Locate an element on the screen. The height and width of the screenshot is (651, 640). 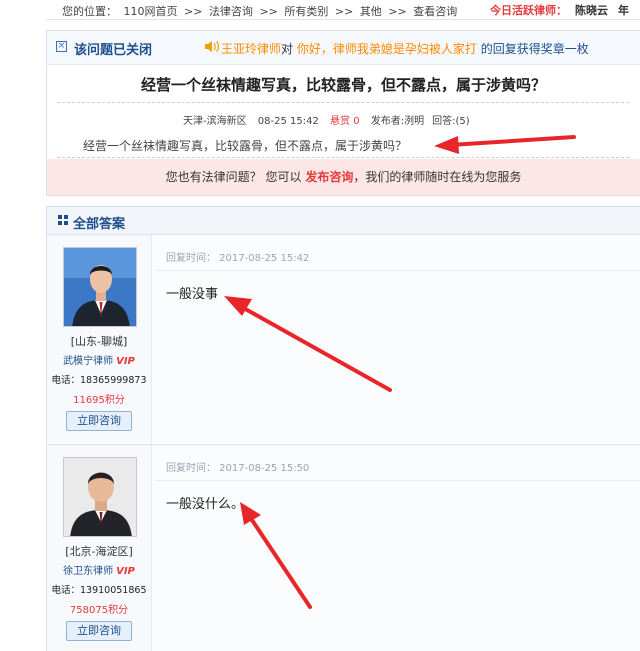
question-location: 天津-滨海新区 is located at coordinates (215, 121).